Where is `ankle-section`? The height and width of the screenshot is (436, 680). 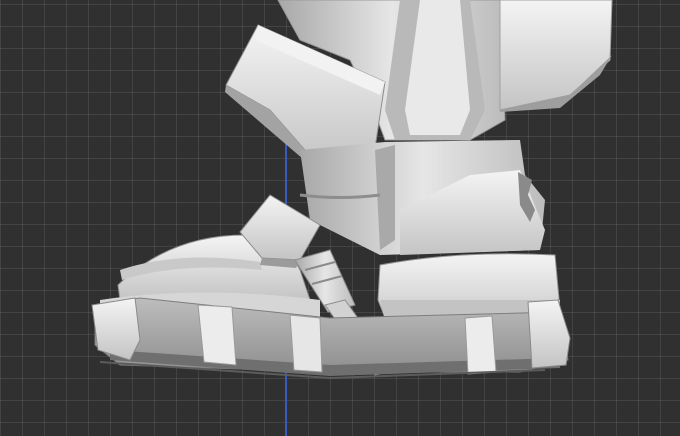
ankle-section is located at coordinates (422, 197).